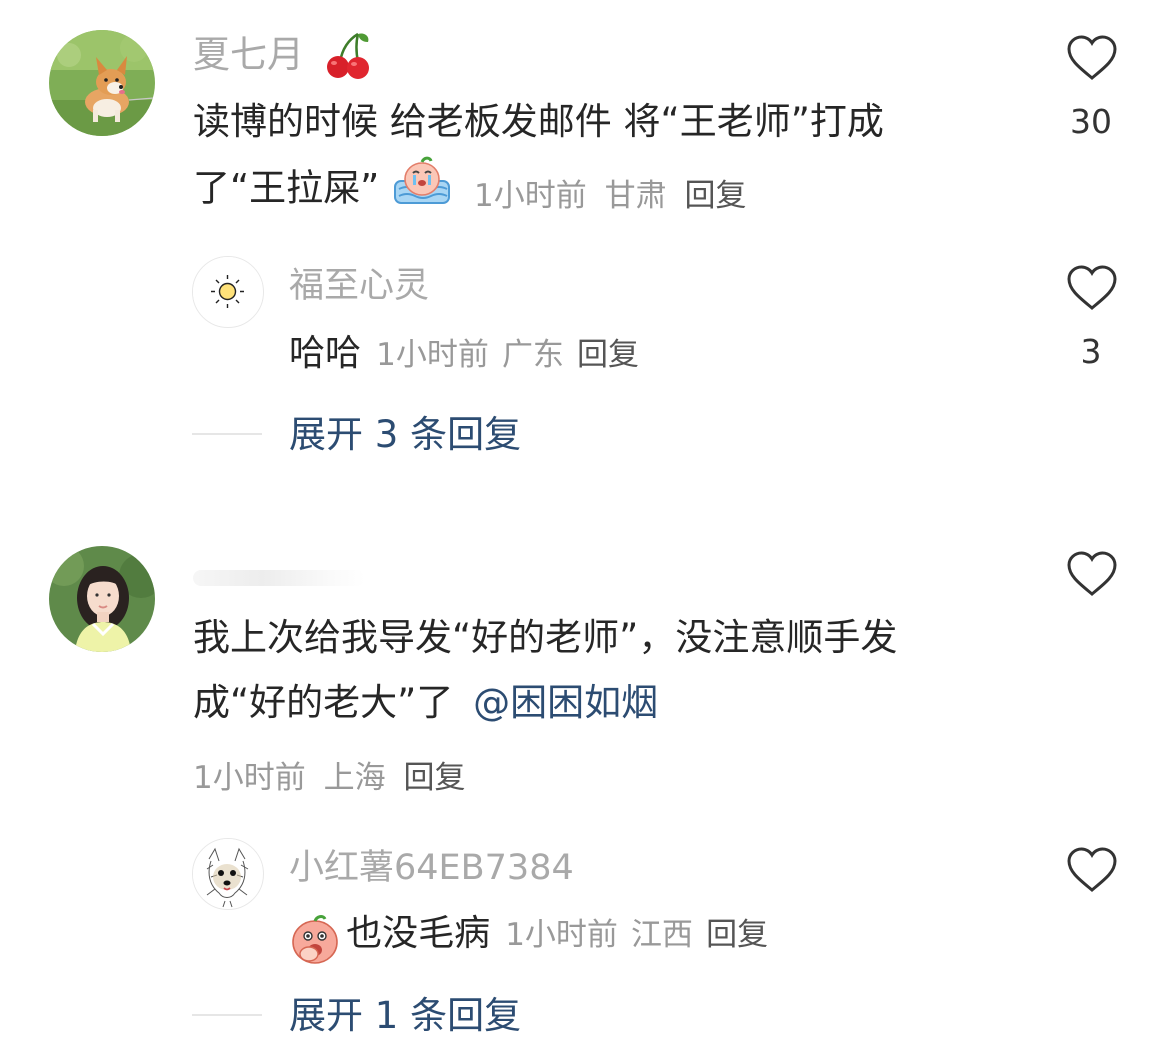  Describe the element at coordinates (315, 941) in the screenshot. I see `hand-over-mouth-emoji-icon` at that location.